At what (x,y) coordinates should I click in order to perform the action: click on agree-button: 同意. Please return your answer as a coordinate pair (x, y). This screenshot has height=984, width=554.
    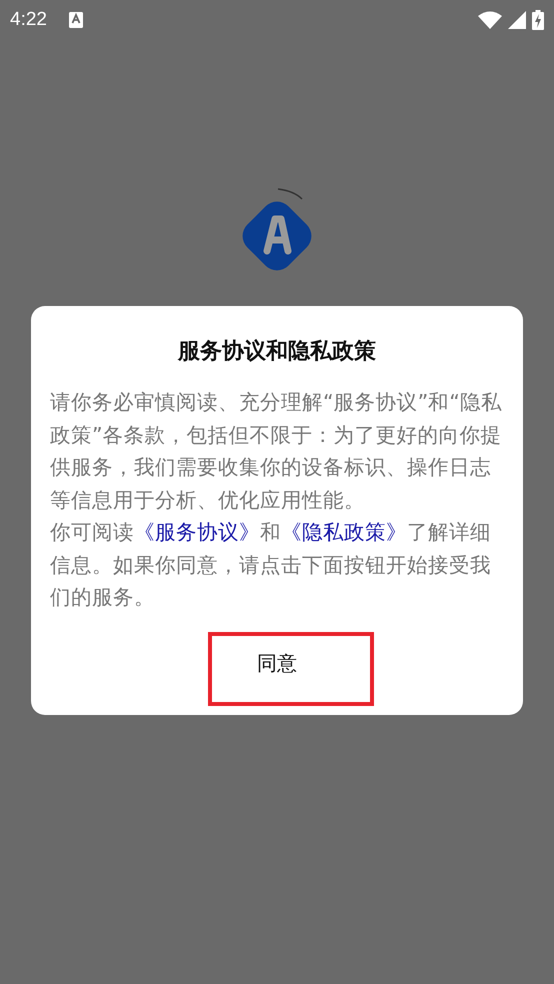
    Looking at the image, I should click on (277, 663).